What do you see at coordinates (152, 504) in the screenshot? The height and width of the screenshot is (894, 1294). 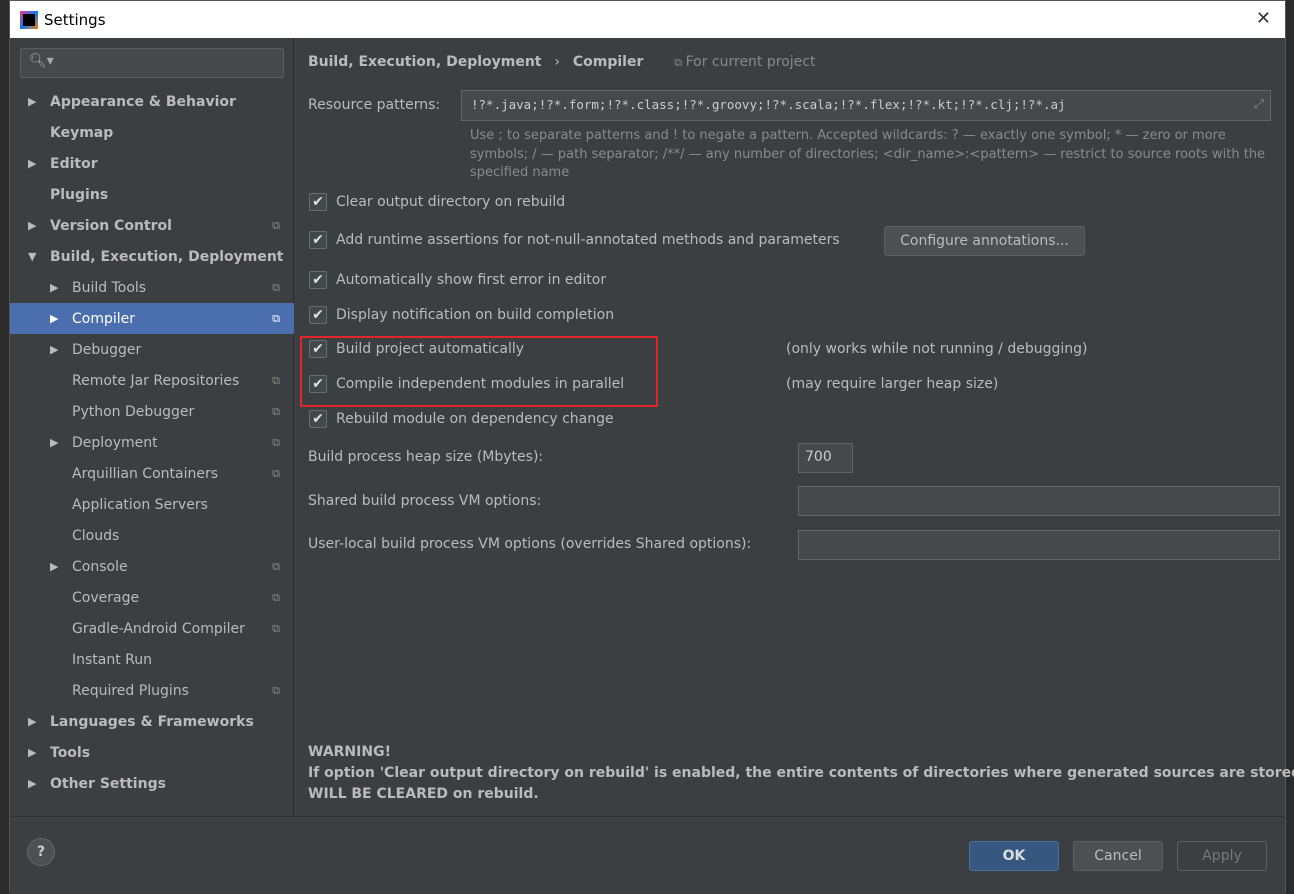 I see `sidebar-item: Application Servers` at bounding box center [152, 504].